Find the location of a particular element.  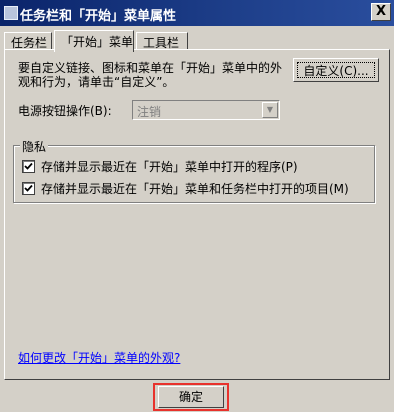

recent-programs-label: 存储并显示最近在「开始」菜单中打开的程序(P) is located at coordinates (169, 167).